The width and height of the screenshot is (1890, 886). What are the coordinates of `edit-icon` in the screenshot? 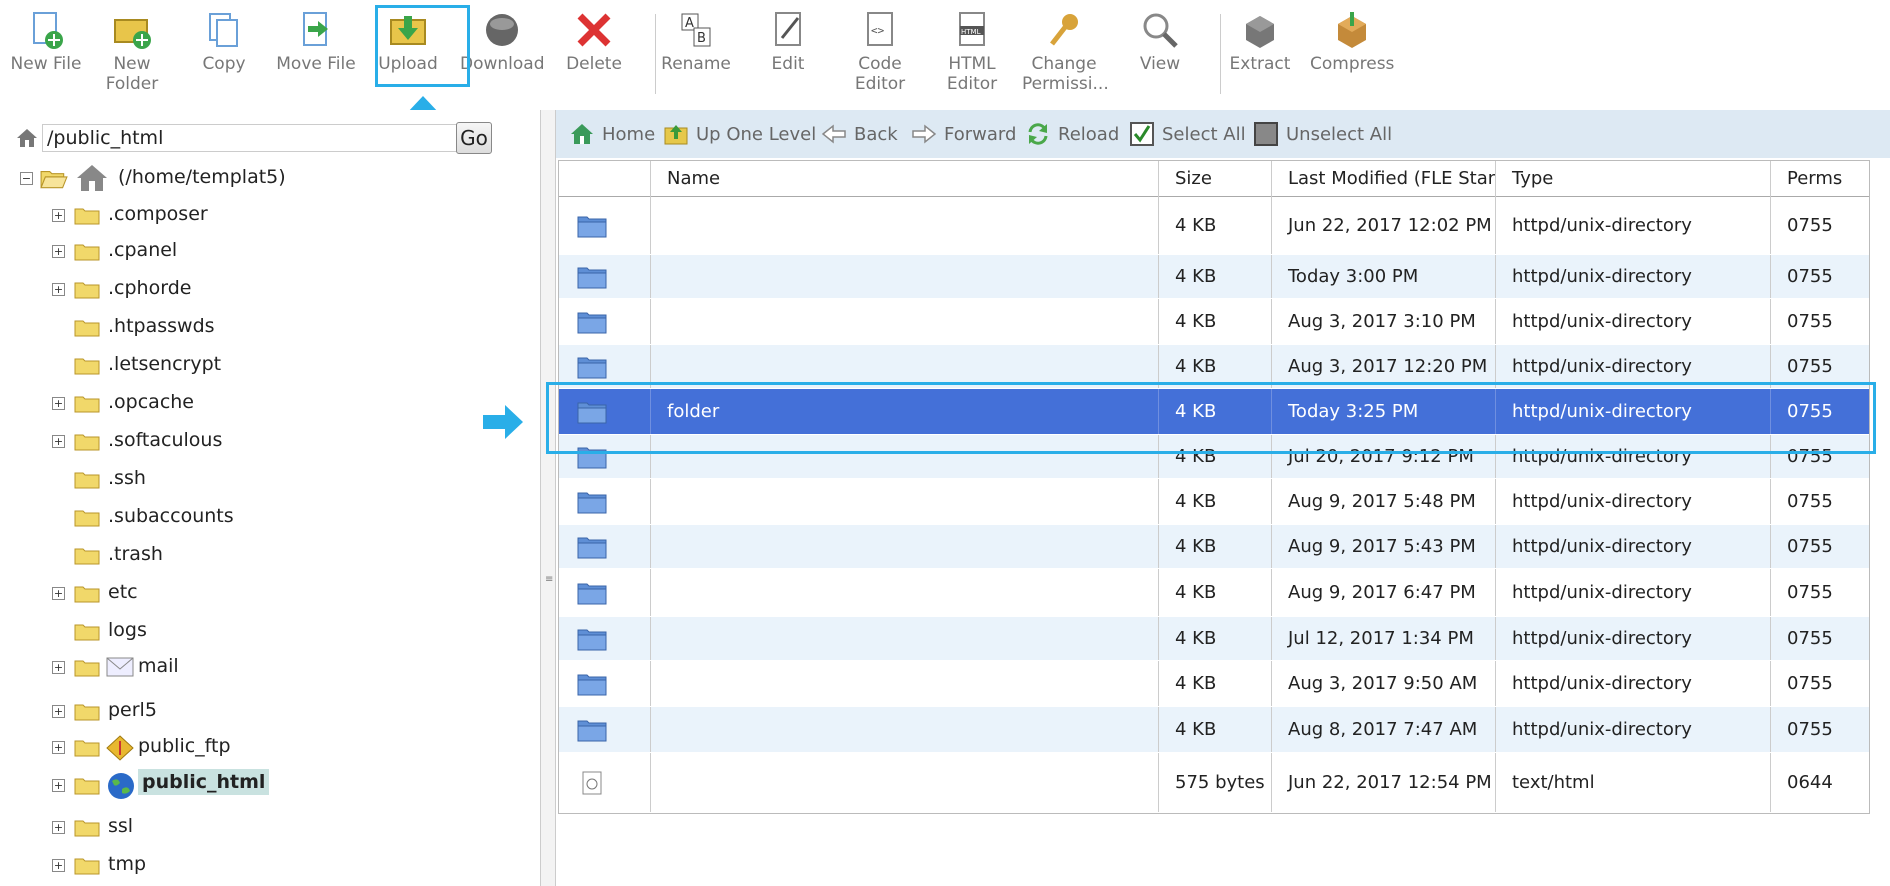 It's located at (788, 29).